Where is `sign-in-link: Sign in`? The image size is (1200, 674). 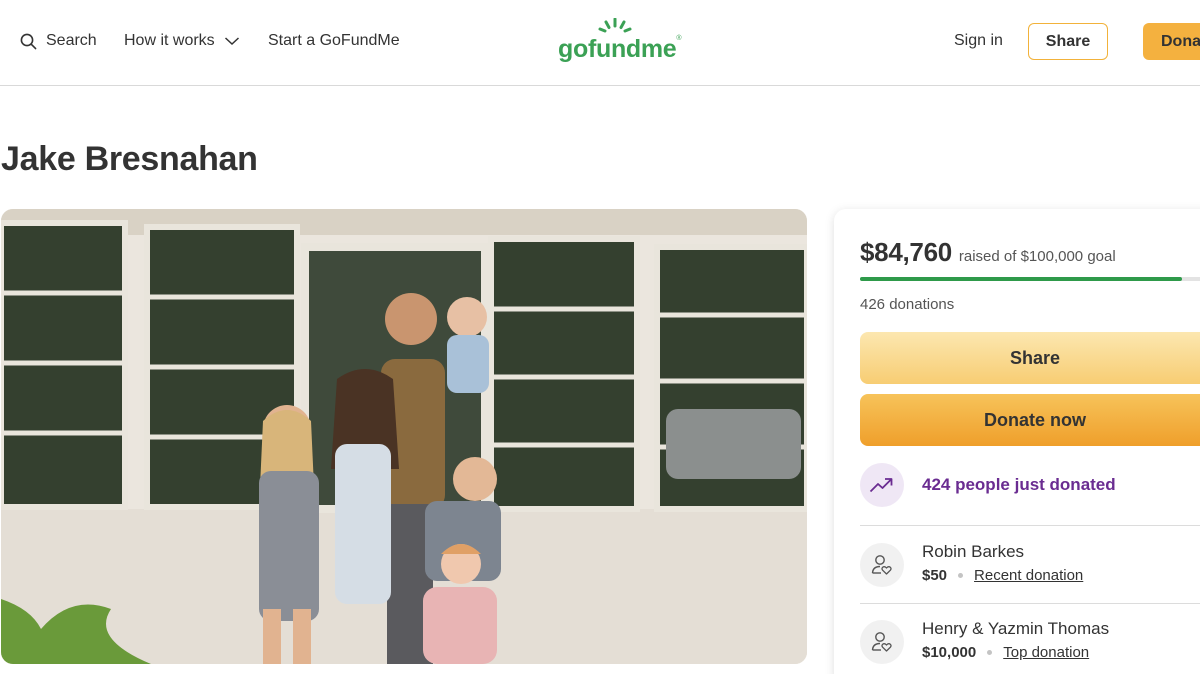
sign-in-link: Sign in is located at coordinates (978, 41).